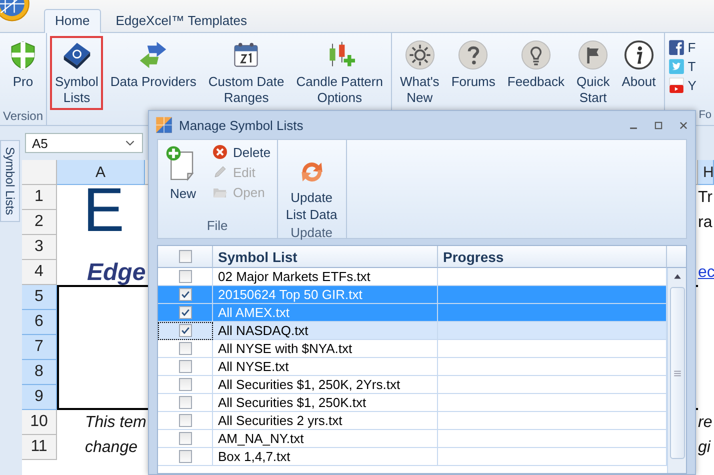 The height and width of the screenshot is (475, 714). I want to click on row-header: 11, so click(39, 447).